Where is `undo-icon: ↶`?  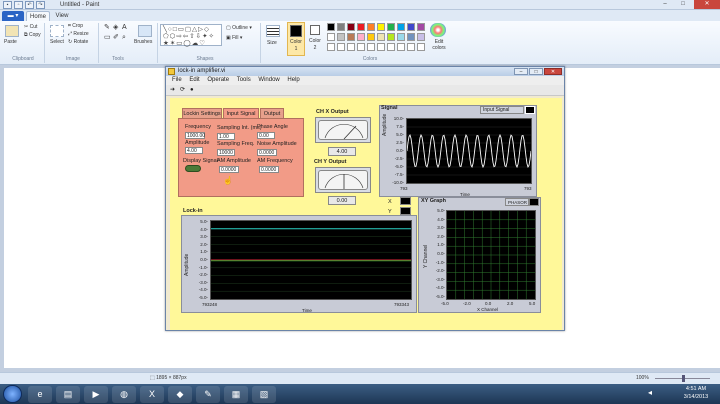
undo-icon: ↶ is located at coordinates (29, 5).